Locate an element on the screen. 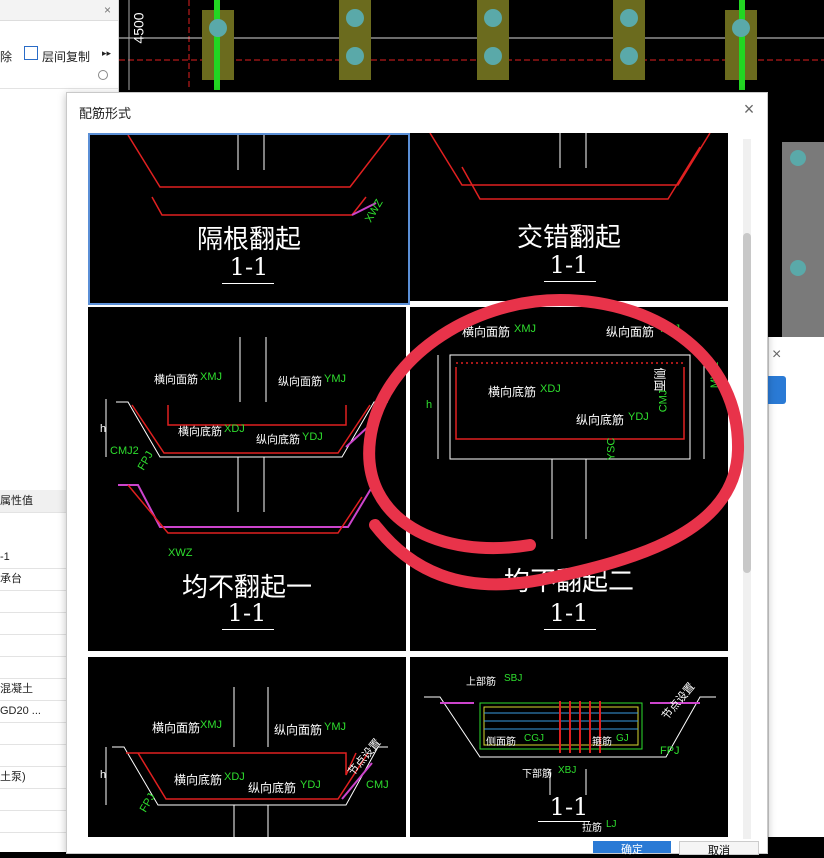 This screenshot has height=858, width=824. panel-toolbar: 除 层间复制 ▸▸ is located at coordinates (59, 55).